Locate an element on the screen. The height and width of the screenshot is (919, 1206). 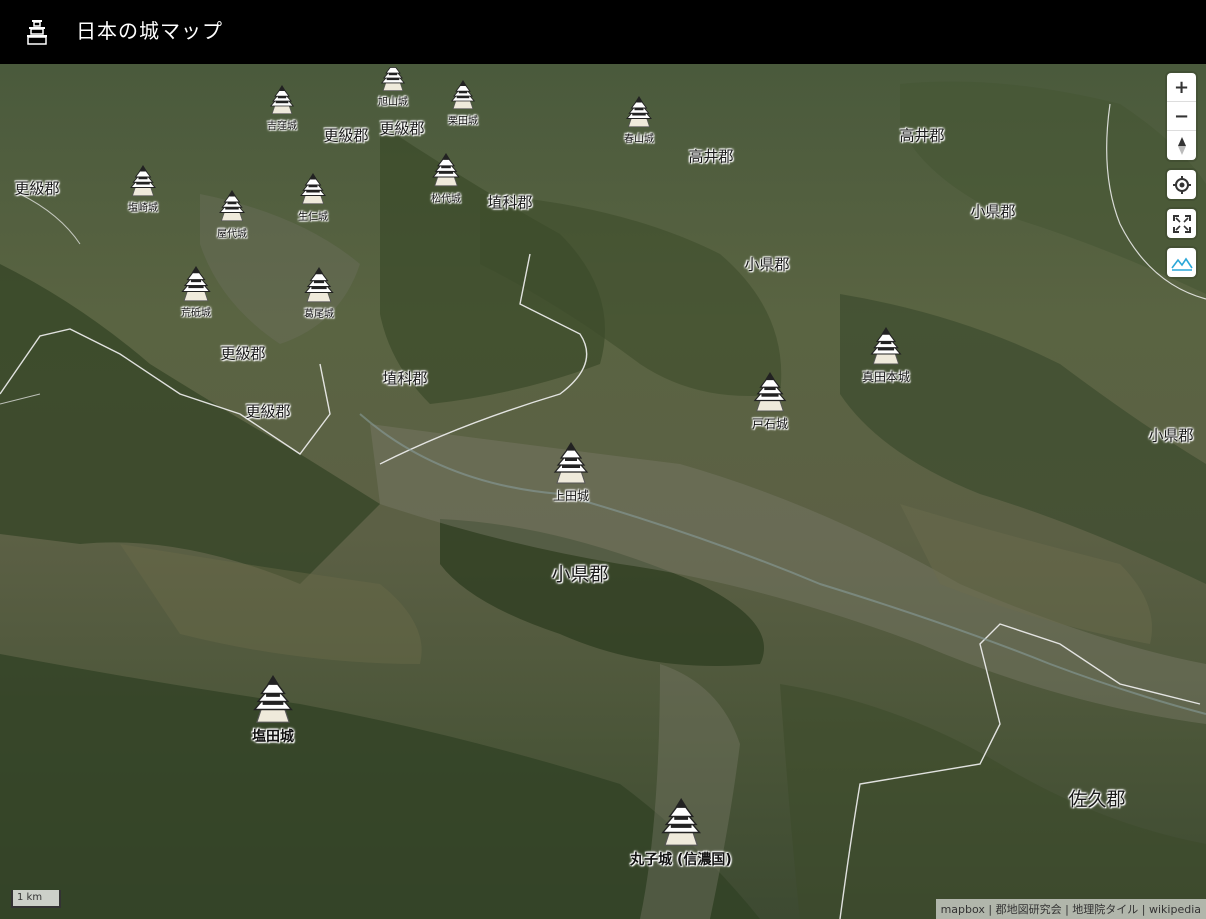
compass-icon is located at coordinates (1181, 145).